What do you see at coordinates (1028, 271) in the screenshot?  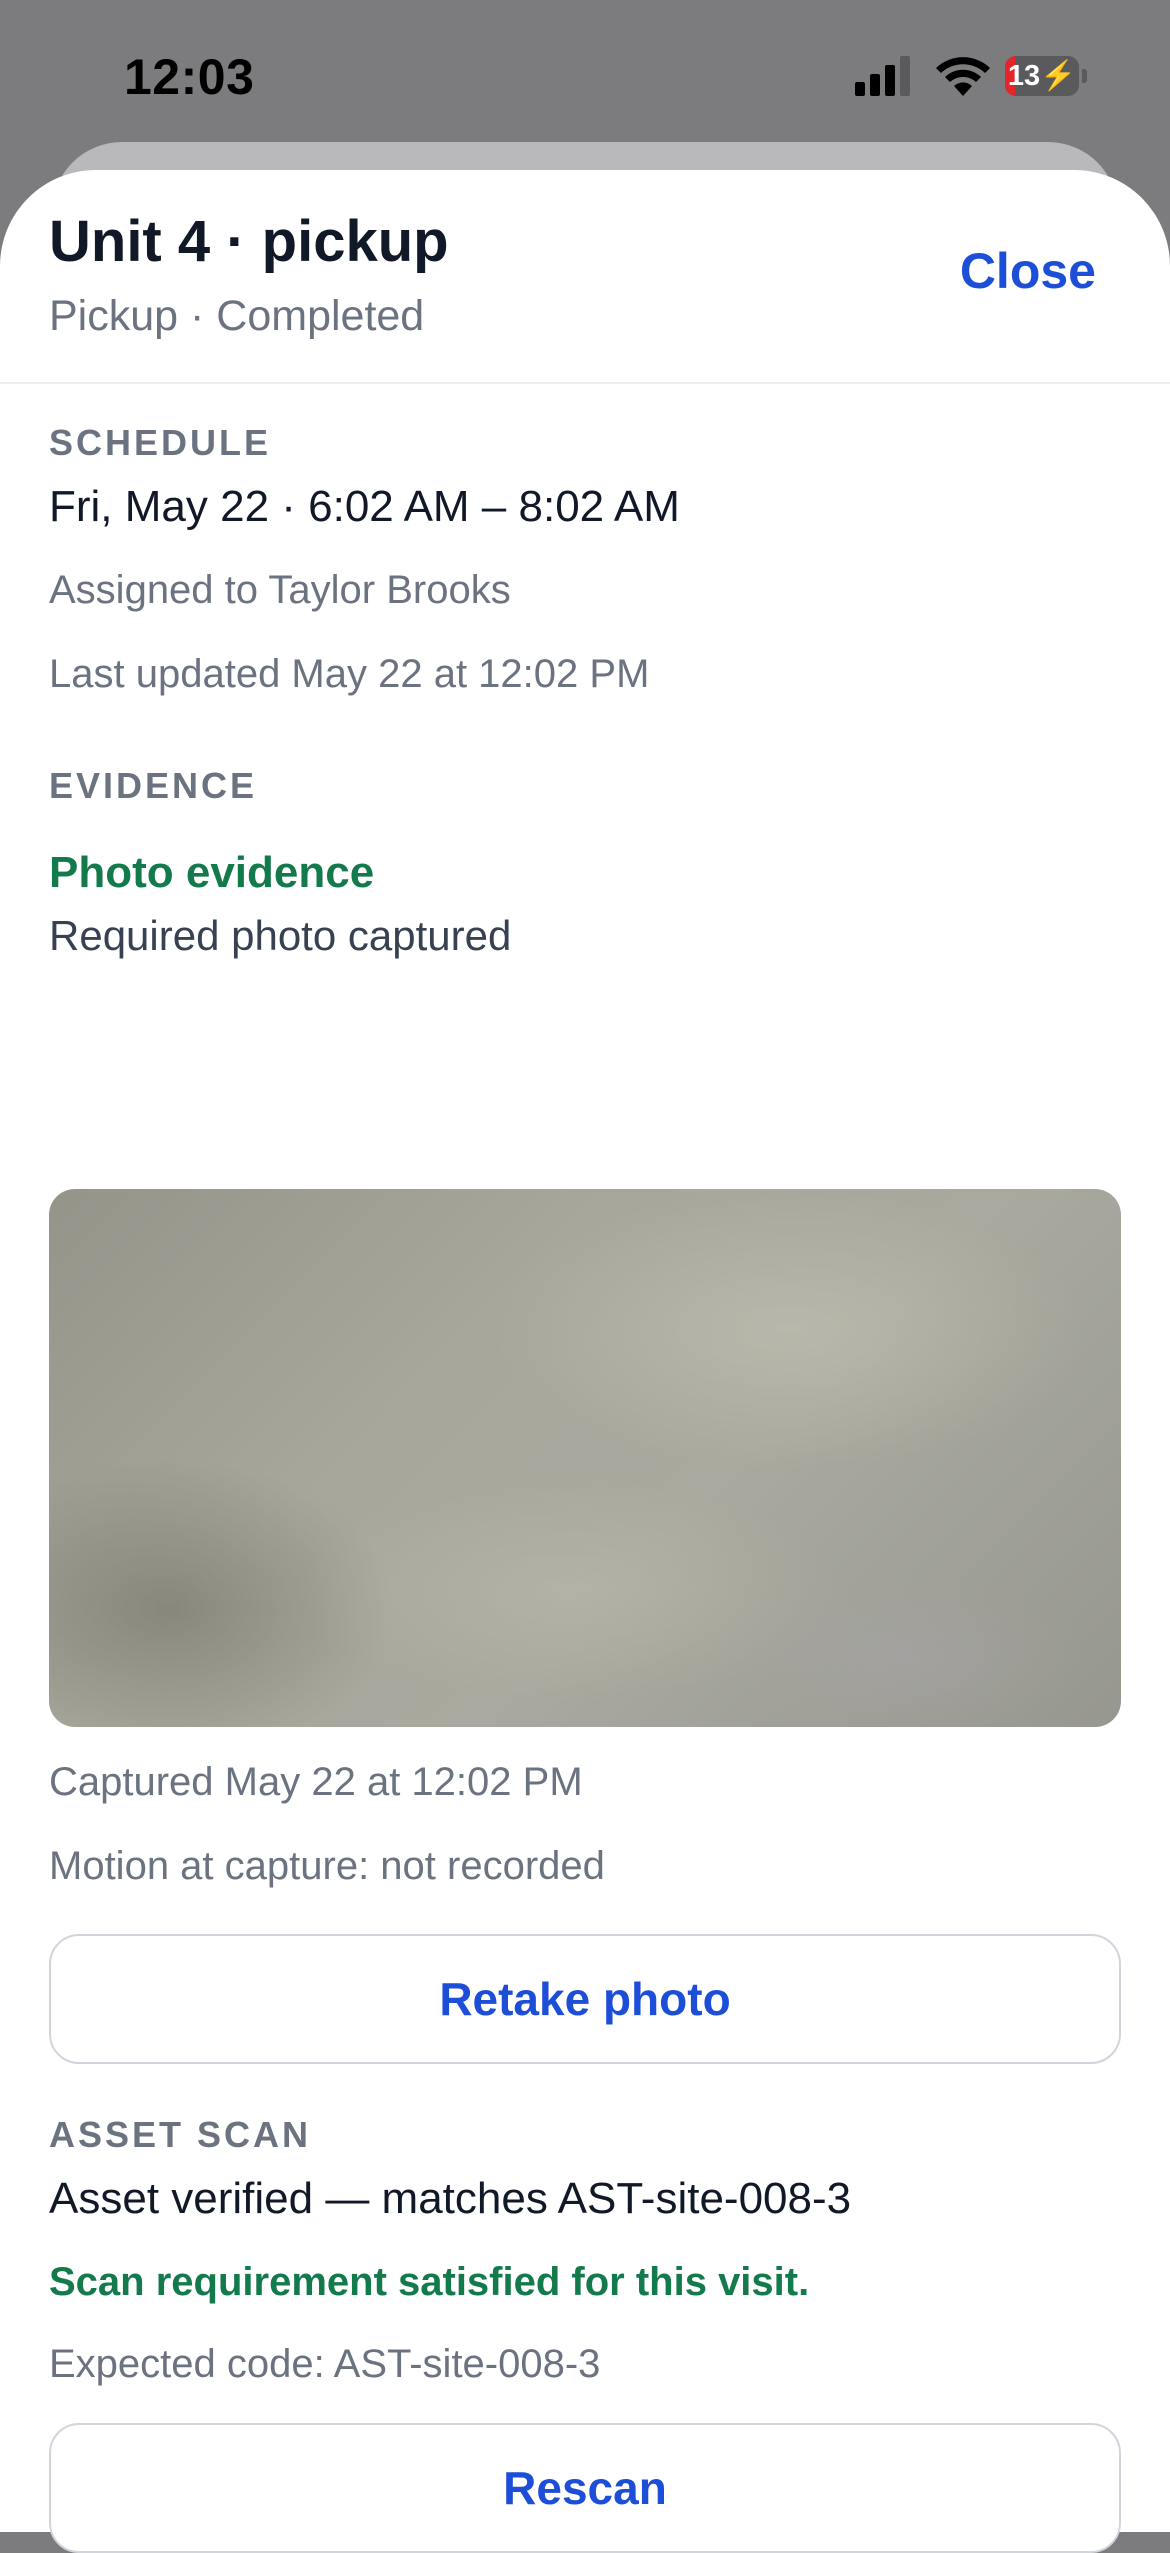 I see `close-button: Close` at bounding box center [1028, 271].